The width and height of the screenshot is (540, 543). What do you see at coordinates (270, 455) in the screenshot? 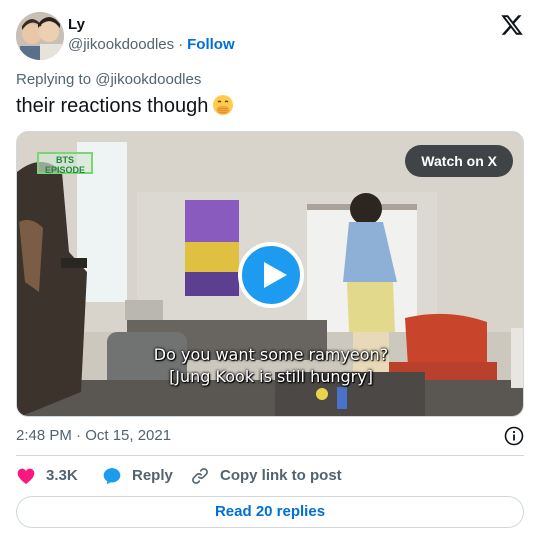
I see `divider` at bounding box center [270, 455].